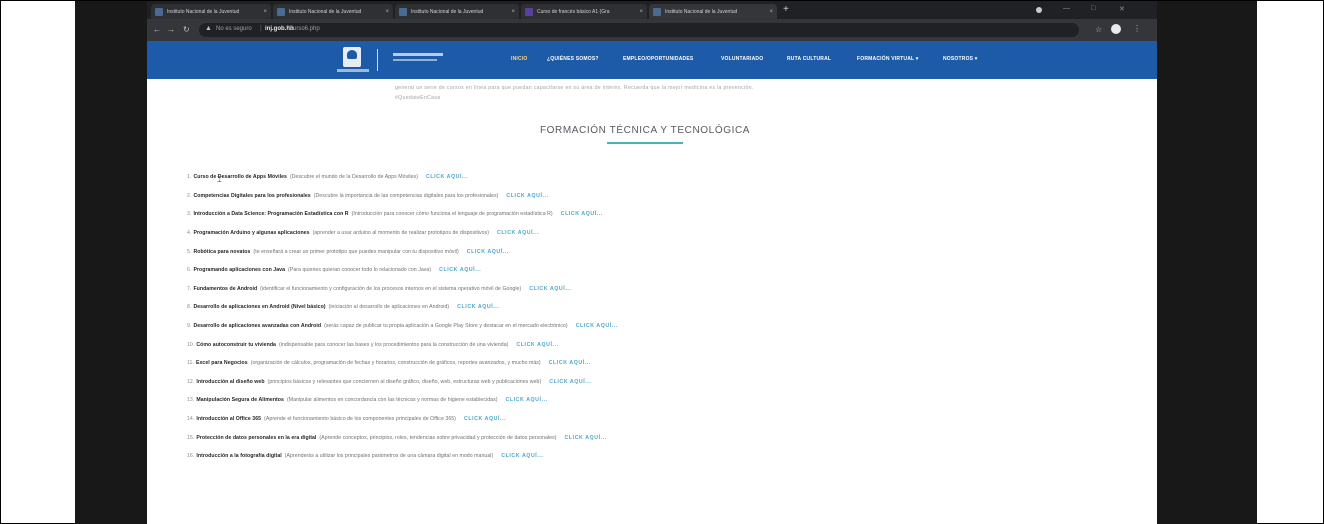 The image size is (1324, 524). Describe the element at coordinates (240, 177) in the screenshot. I see `course-name: Curso de Desarrollo de Apps Móviles` at that location.